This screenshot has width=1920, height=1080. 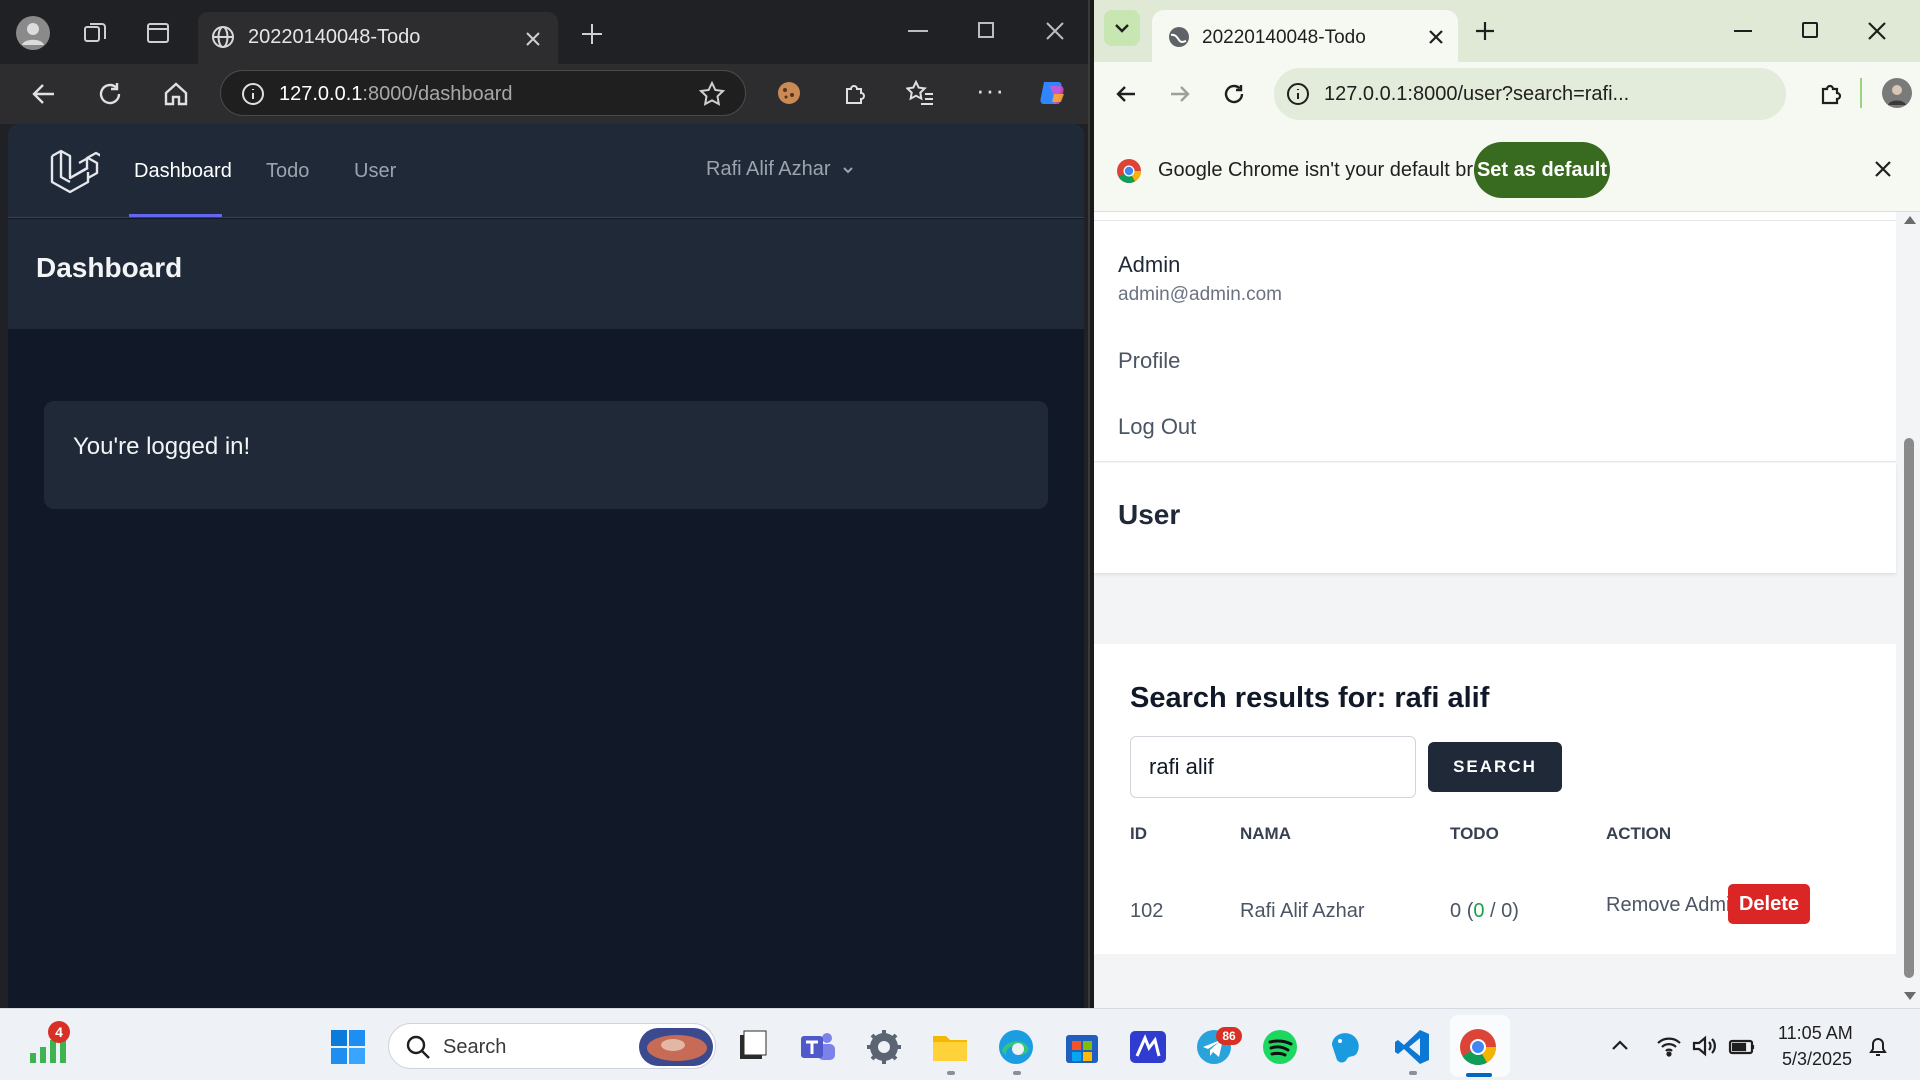 What do you see at coordinates (1495, 767) in the screenshot?
I see `search-button: SEARCH` at bounding box center [1495, 767].